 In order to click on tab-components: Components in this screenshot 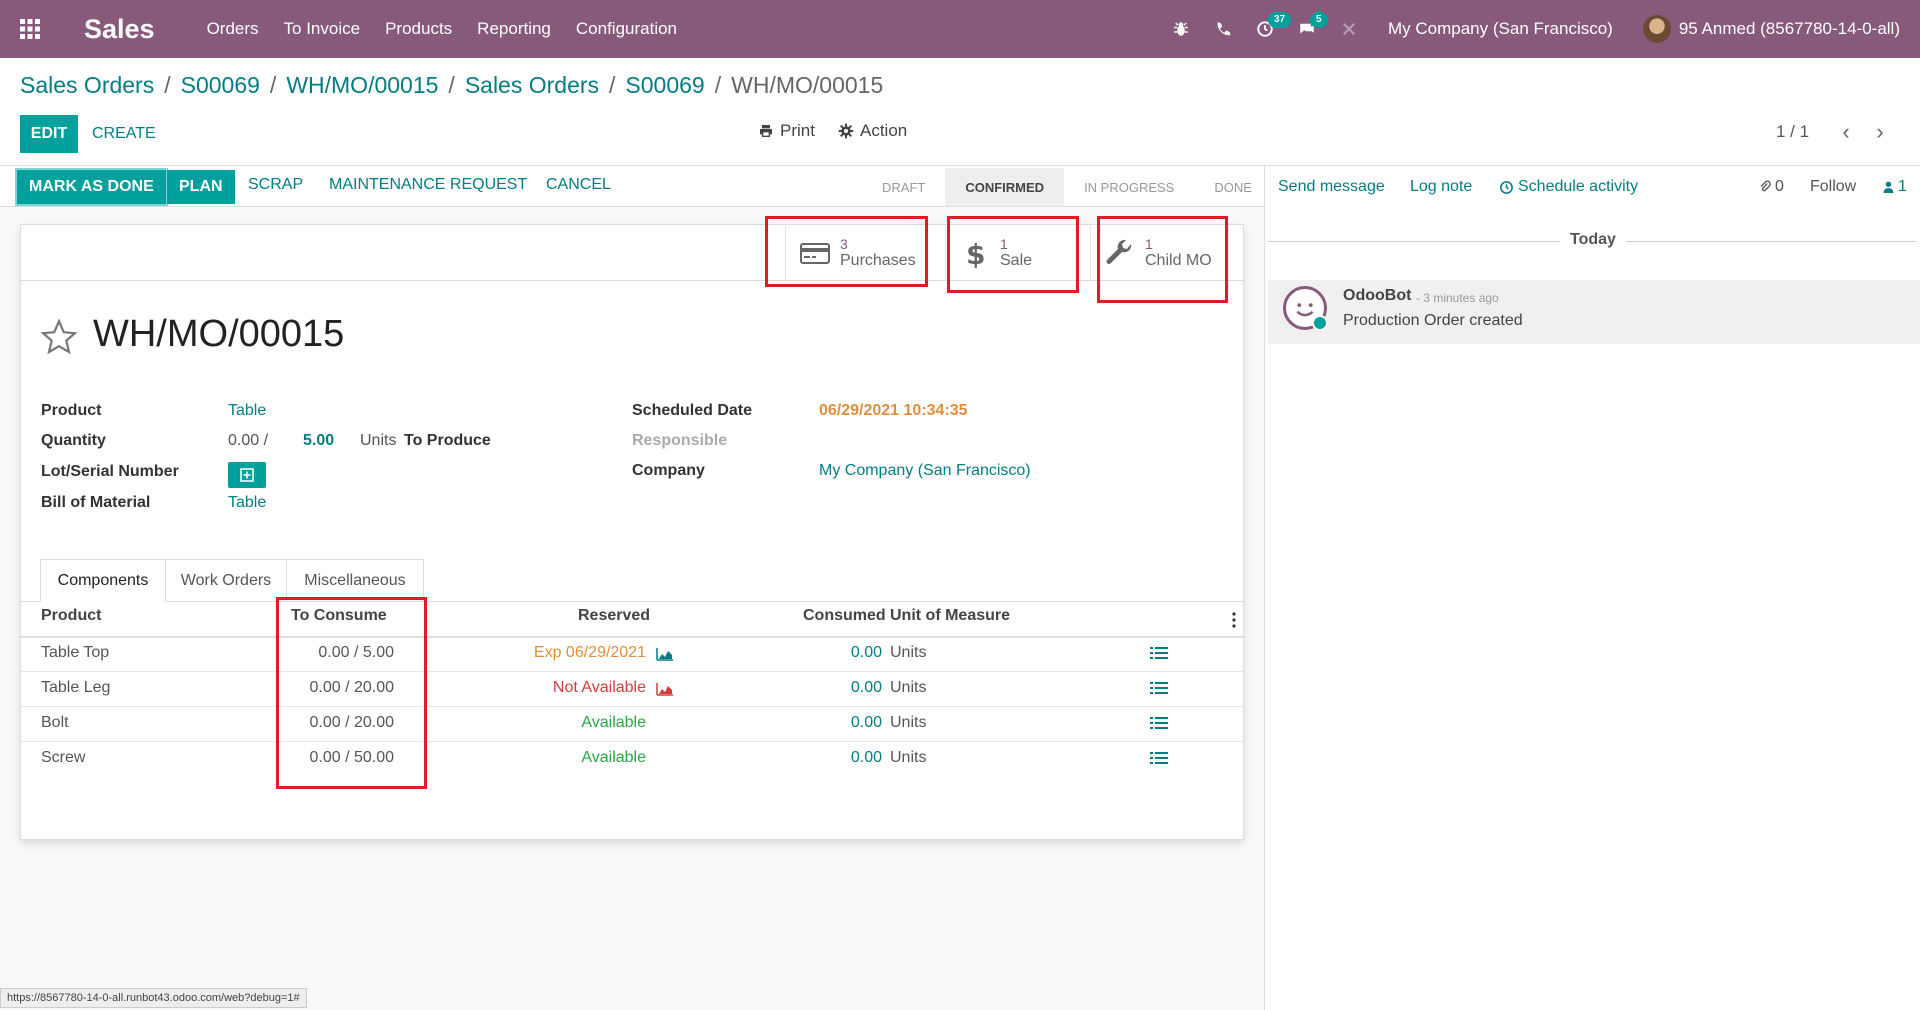, I will do `click(103, 580)`.